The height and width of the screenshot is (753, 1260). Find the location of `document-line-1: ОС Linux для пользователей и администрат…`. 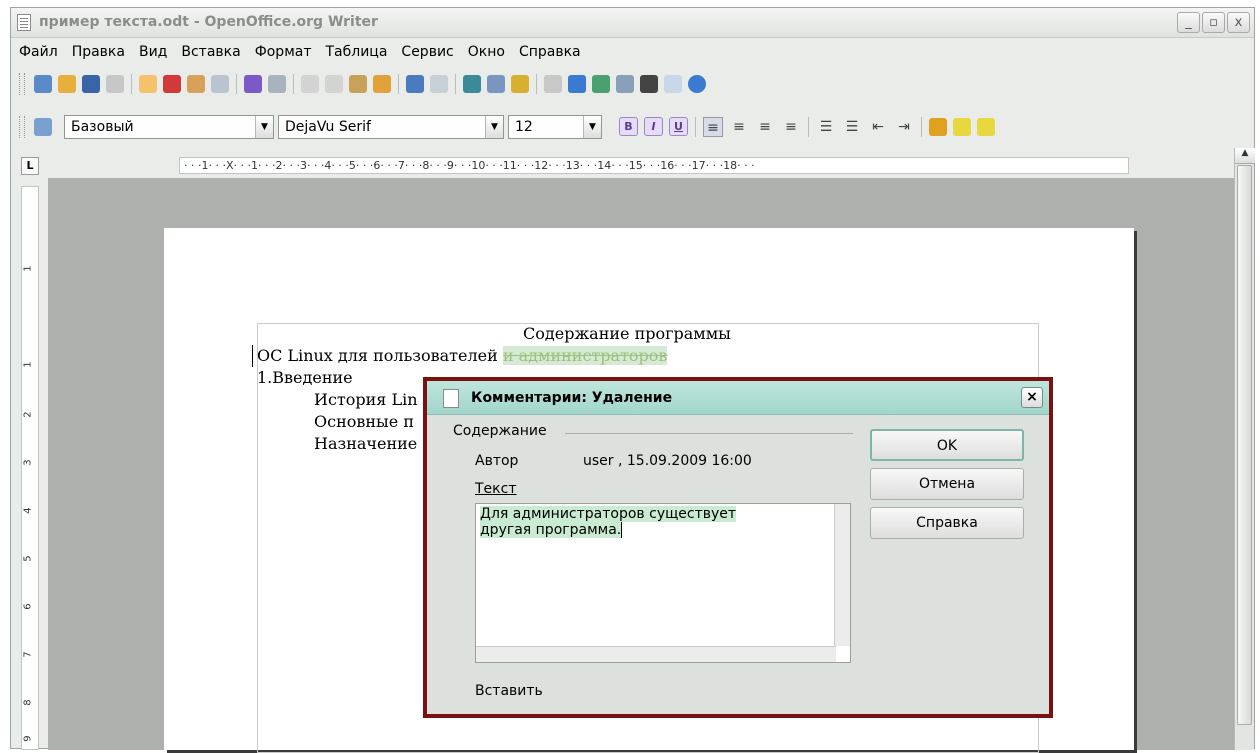

document-line-1: ОС Linux для пользователей и администрат… is located at coordinates (460, 356).